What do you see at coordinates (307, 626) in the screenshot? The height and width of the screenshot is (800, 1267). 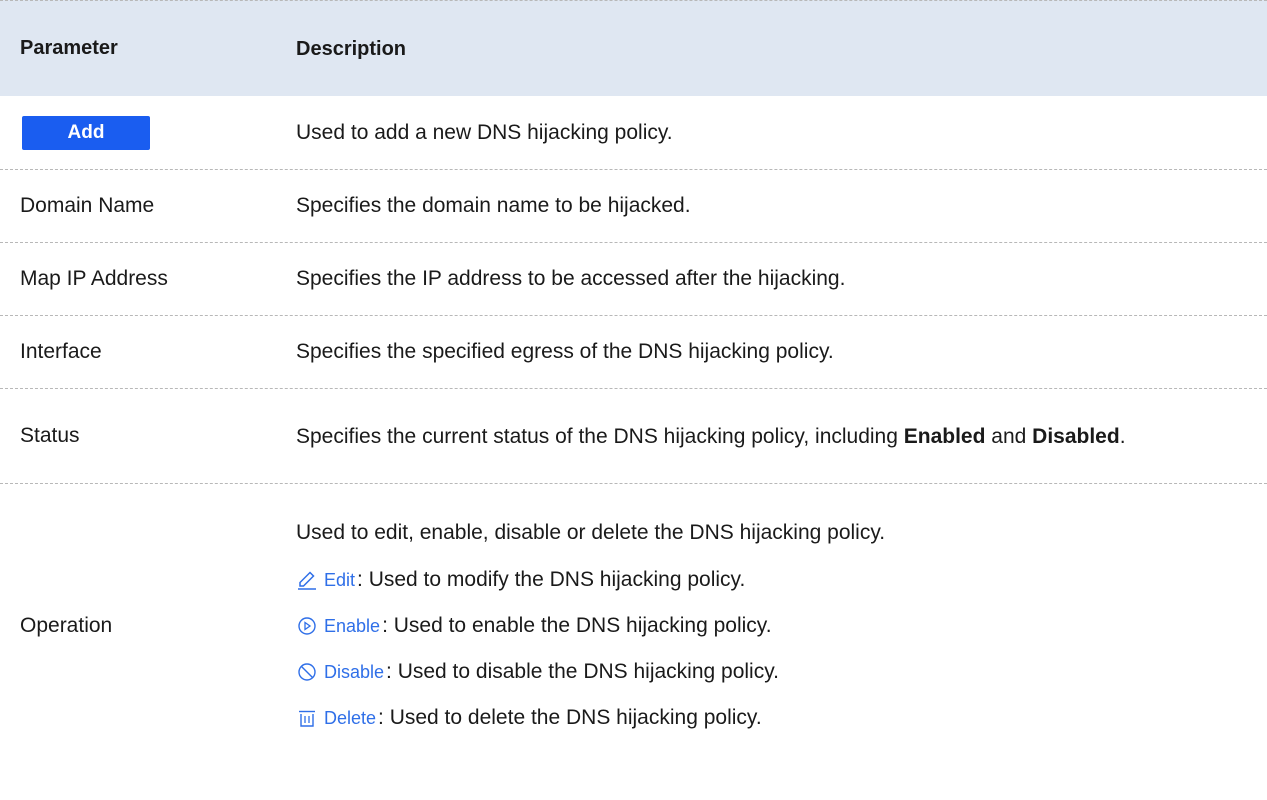 I see `play-circle-icon` at bounding box center [307, 626].